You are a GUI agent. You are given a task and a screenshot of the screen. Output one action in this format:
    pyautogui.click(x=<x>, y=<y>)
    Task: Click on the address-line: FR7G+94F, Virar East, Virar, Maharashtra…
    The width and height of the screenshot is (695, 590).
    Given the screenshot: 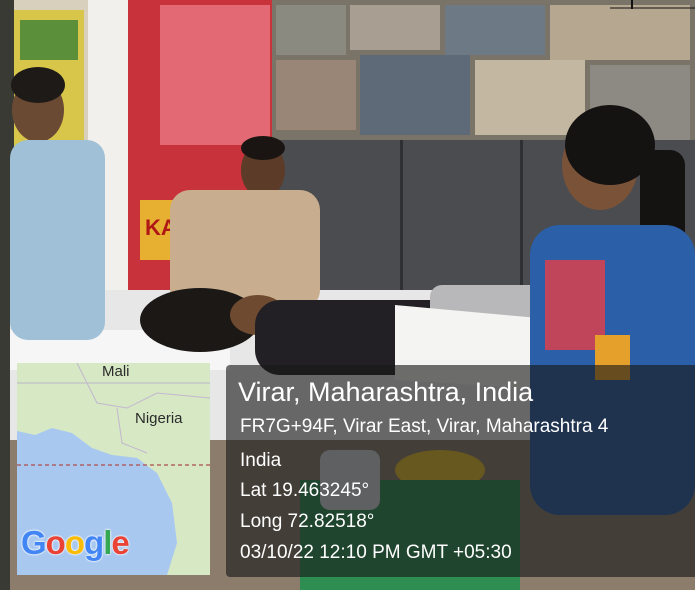 What is the action you would take?
    pyautogui.click(x=424, y=426)
    